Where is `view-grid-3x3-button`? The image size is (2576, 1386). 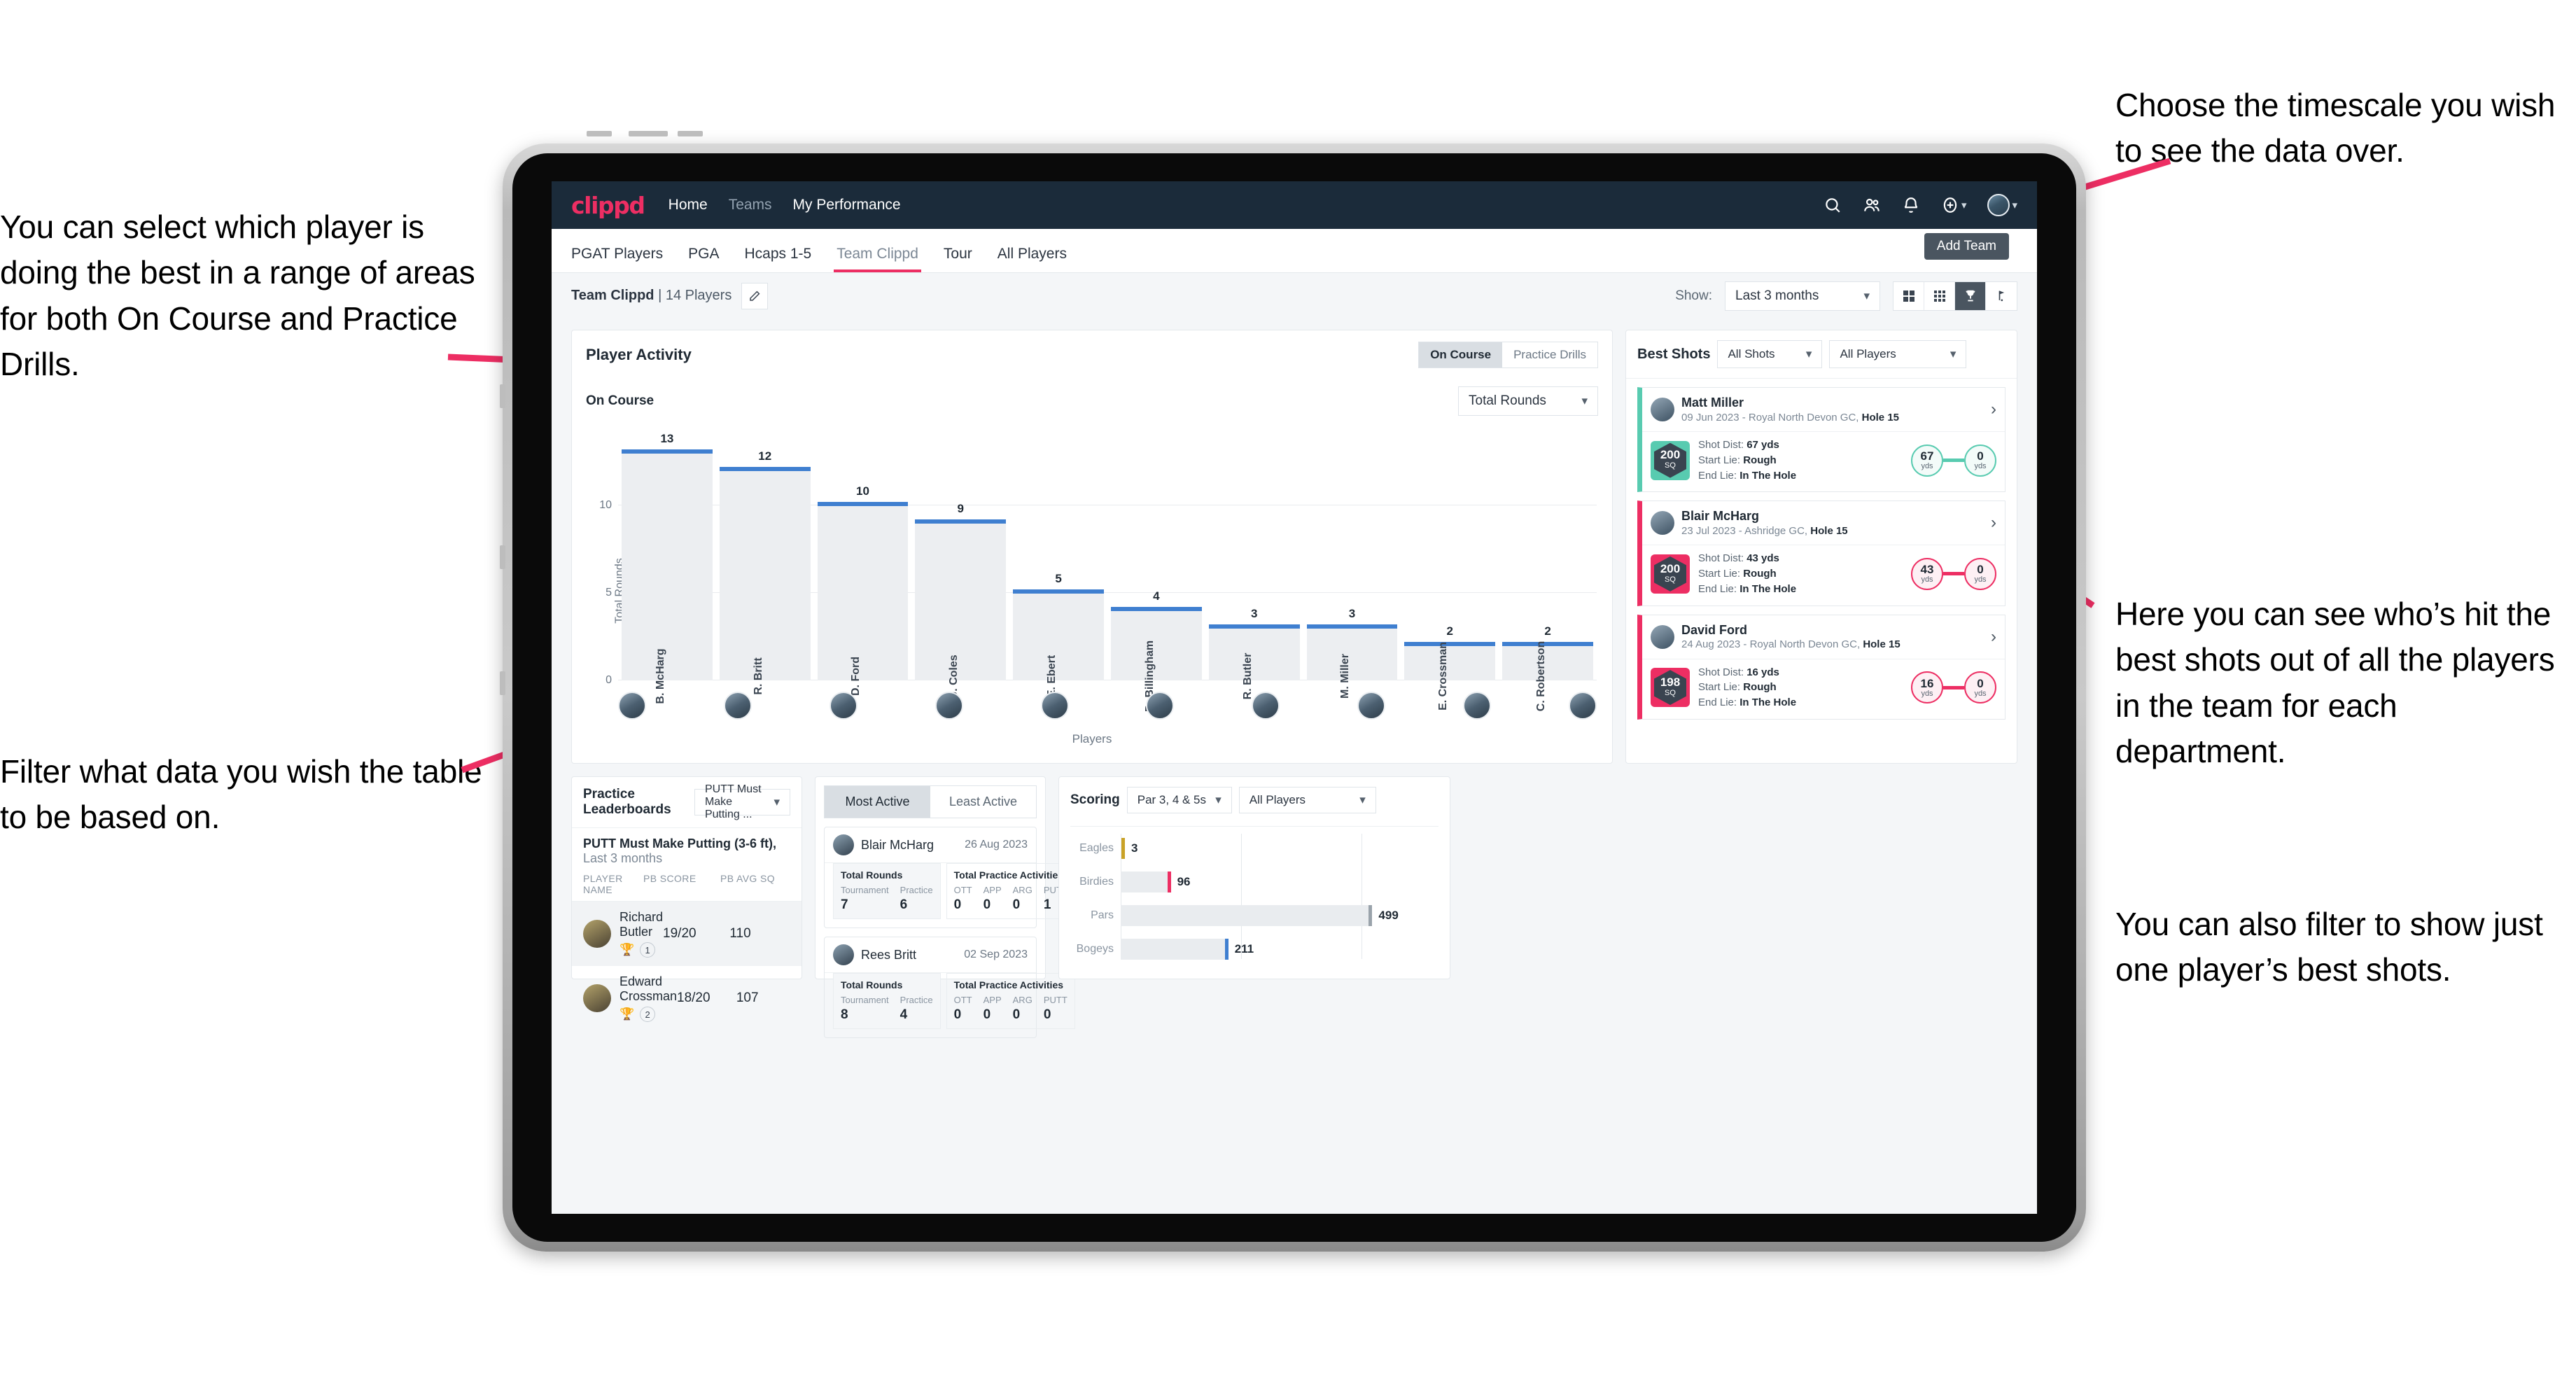
view-grid-3x3-button is located at coordinates (1939, 295).